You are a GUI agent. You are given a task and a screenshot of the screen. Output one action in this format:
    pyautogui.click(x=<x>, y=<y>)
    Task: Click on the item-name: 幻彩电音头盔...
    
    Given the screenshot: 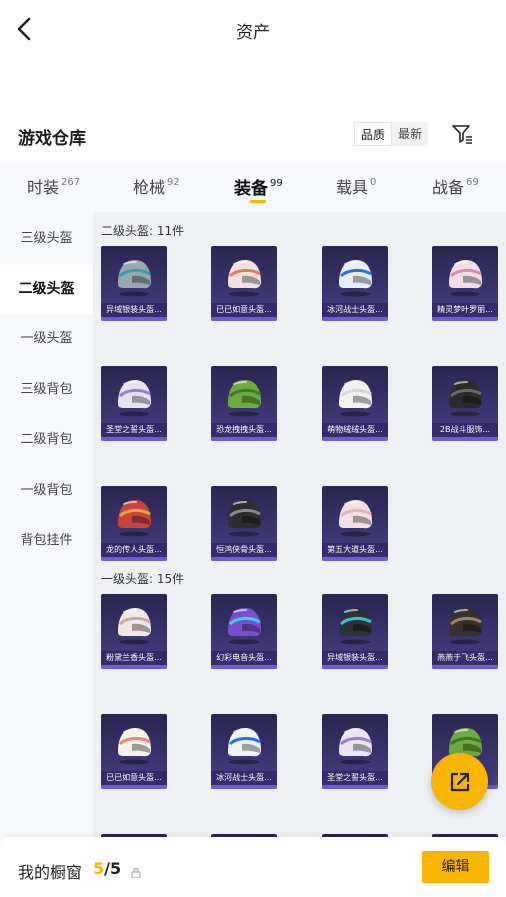 What is the action you would take?
    pyautogui.click(x=244, y=658)
    